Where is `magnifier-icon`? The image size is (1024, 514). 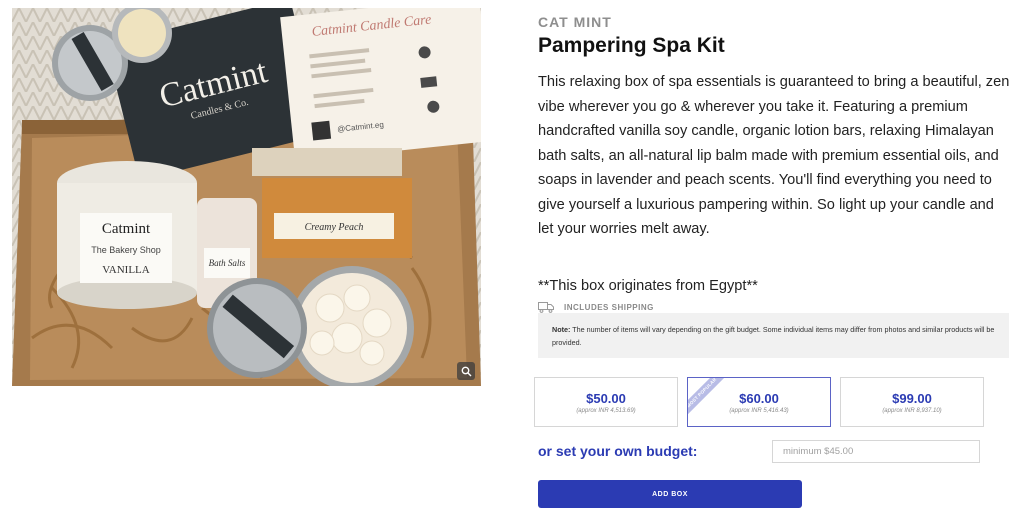 magnifier-icon is located at coordinates (466, 371).